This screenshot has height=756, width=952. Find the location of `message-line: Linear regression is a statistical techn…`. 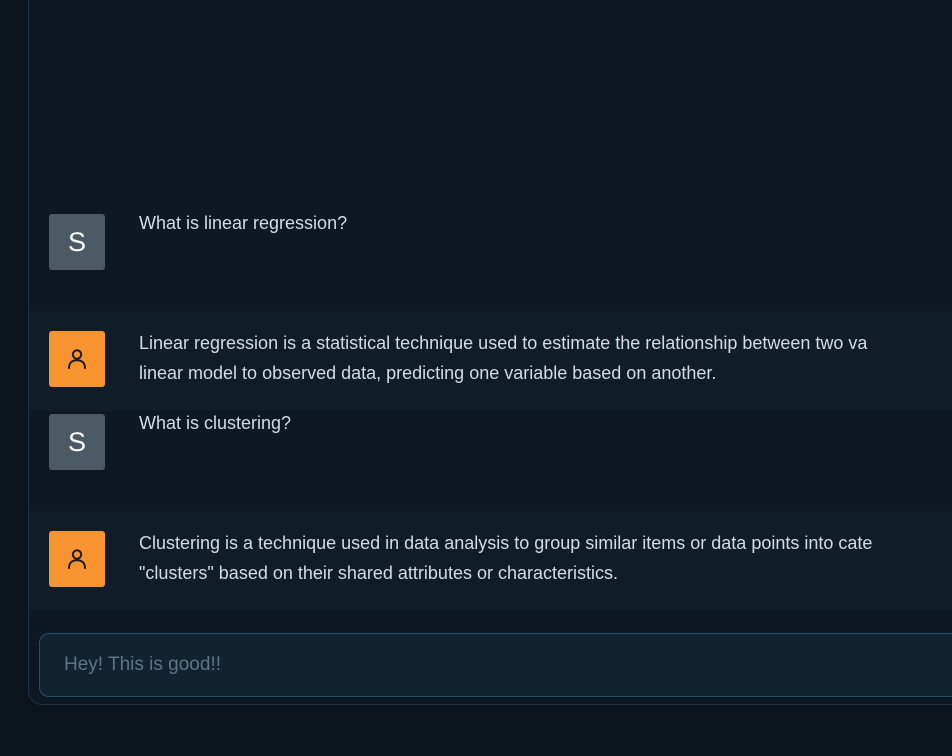

message-line: Linear regression is a statistical techn… is located at coordinates (503, 343).